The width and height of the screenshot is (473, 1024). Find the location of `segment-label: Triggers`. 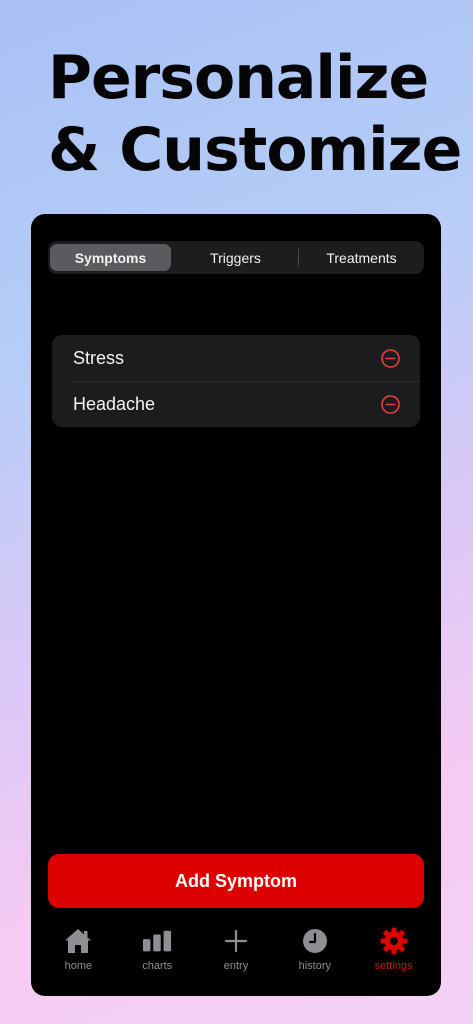

segment-label: Triggers is located at coordinates (235, 257).